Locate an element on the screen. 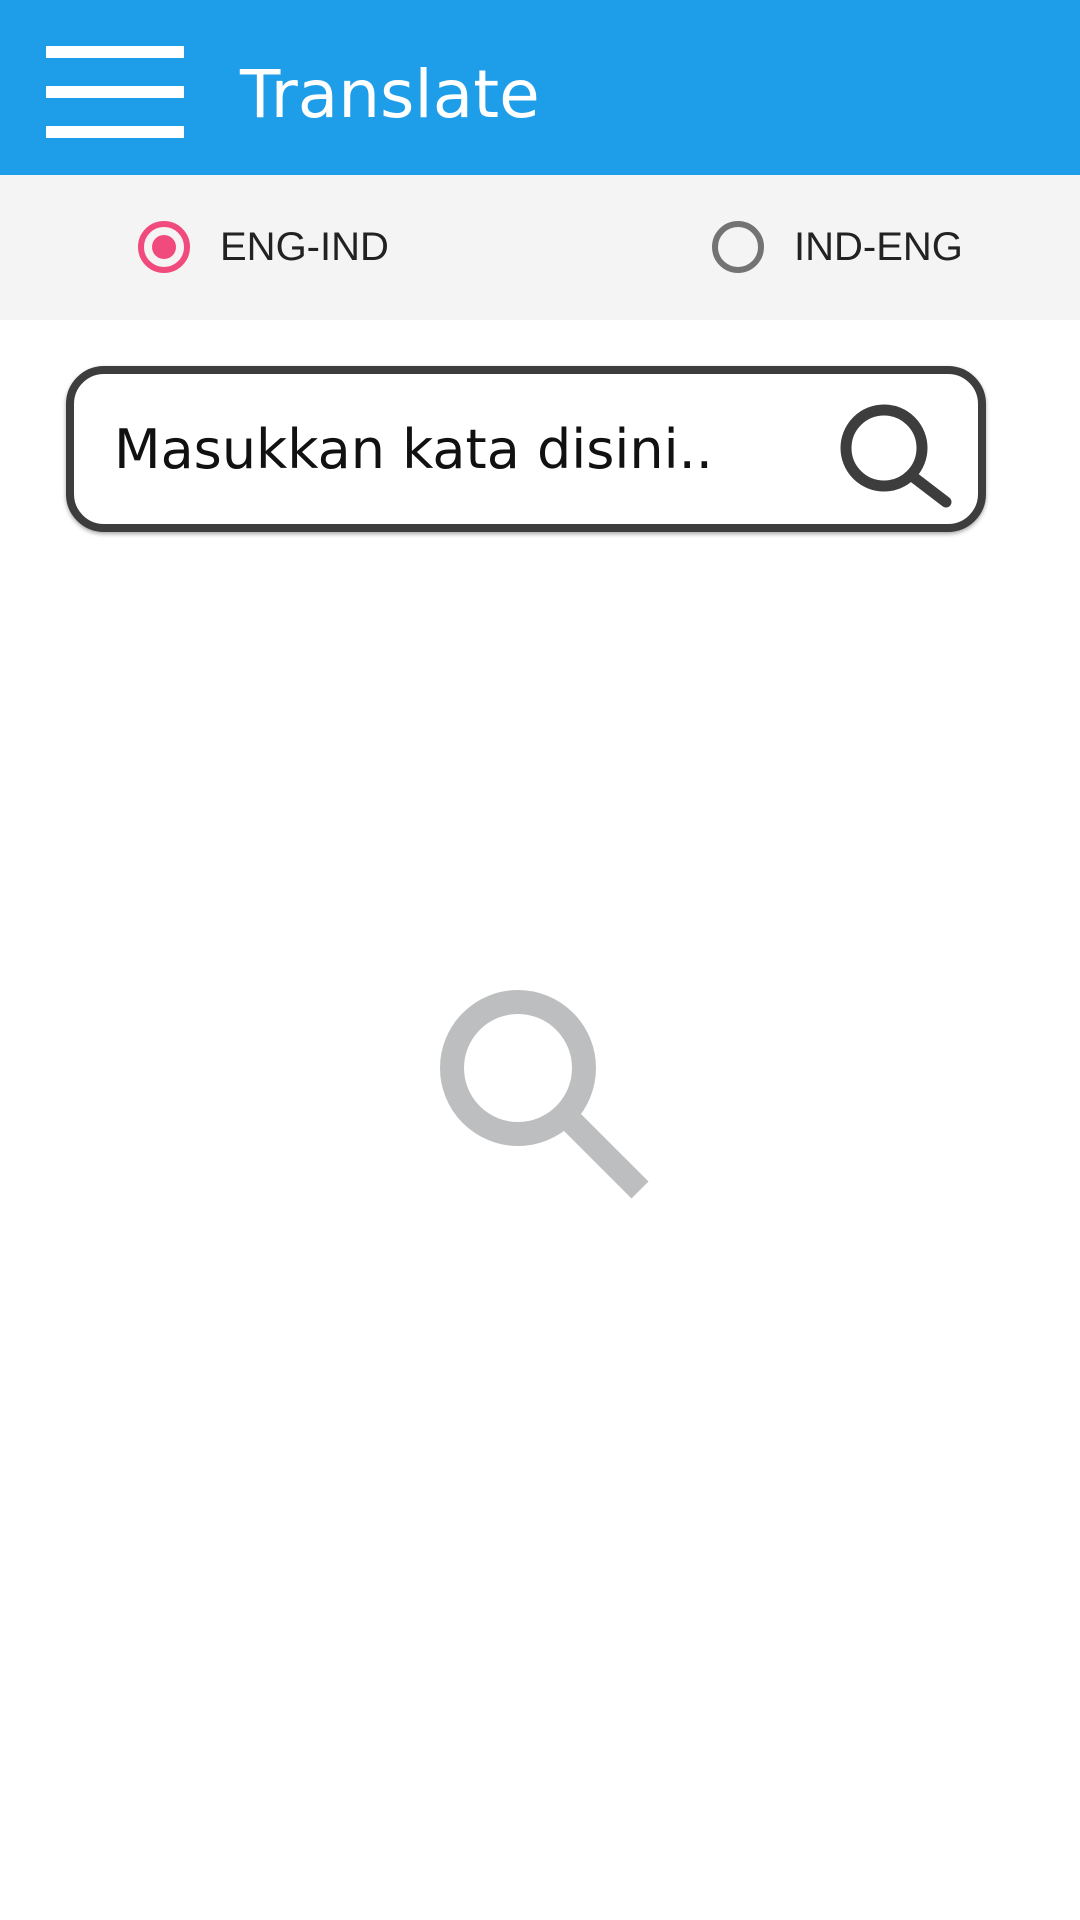 This screenshot has width=1080, height=1920. direction-radio-group: ENG-IND IND-ENG is located at coordinates (540, 247).